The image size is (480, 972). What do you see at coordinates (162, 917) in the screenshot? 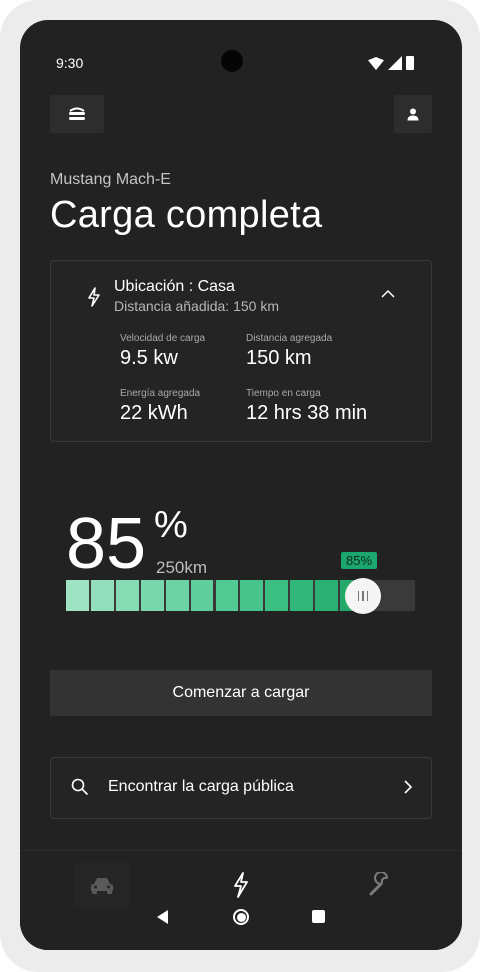
I see `system-back-button` at bounding box center [162, 917].